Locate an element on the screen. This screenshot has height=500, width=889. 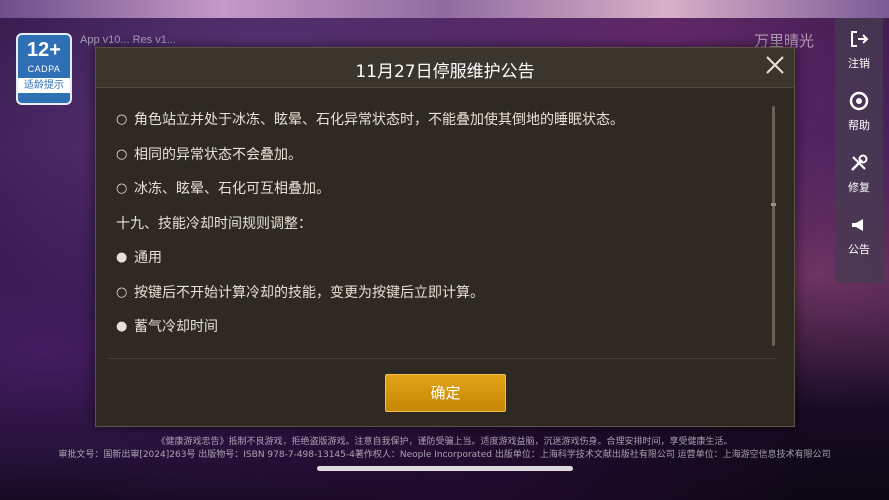
content-text: 相同的异常状态不会叠加。 is located at coordinates (218, 154).